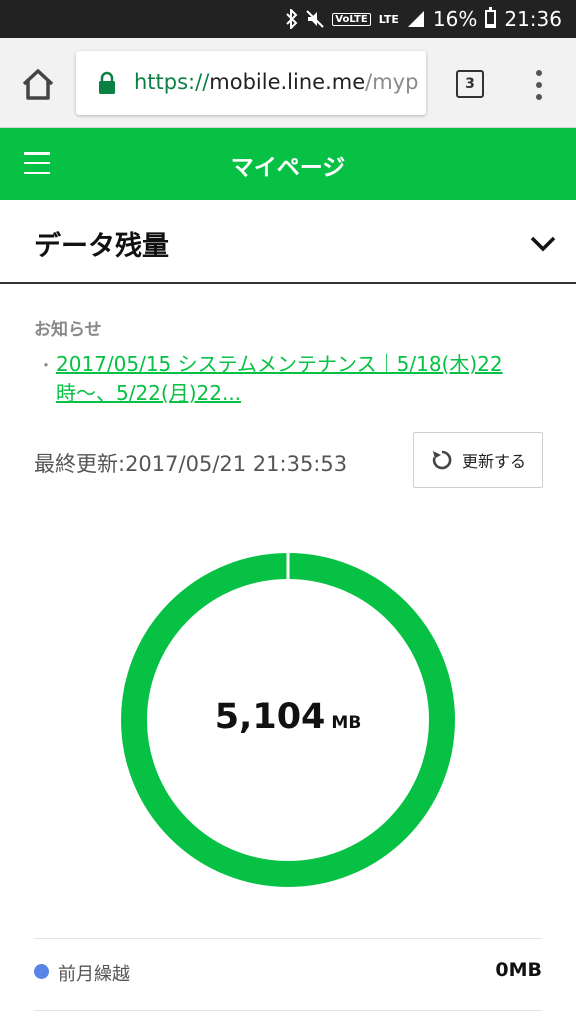  I want to click on url-host: mobile.line.me, so click(287, 82).